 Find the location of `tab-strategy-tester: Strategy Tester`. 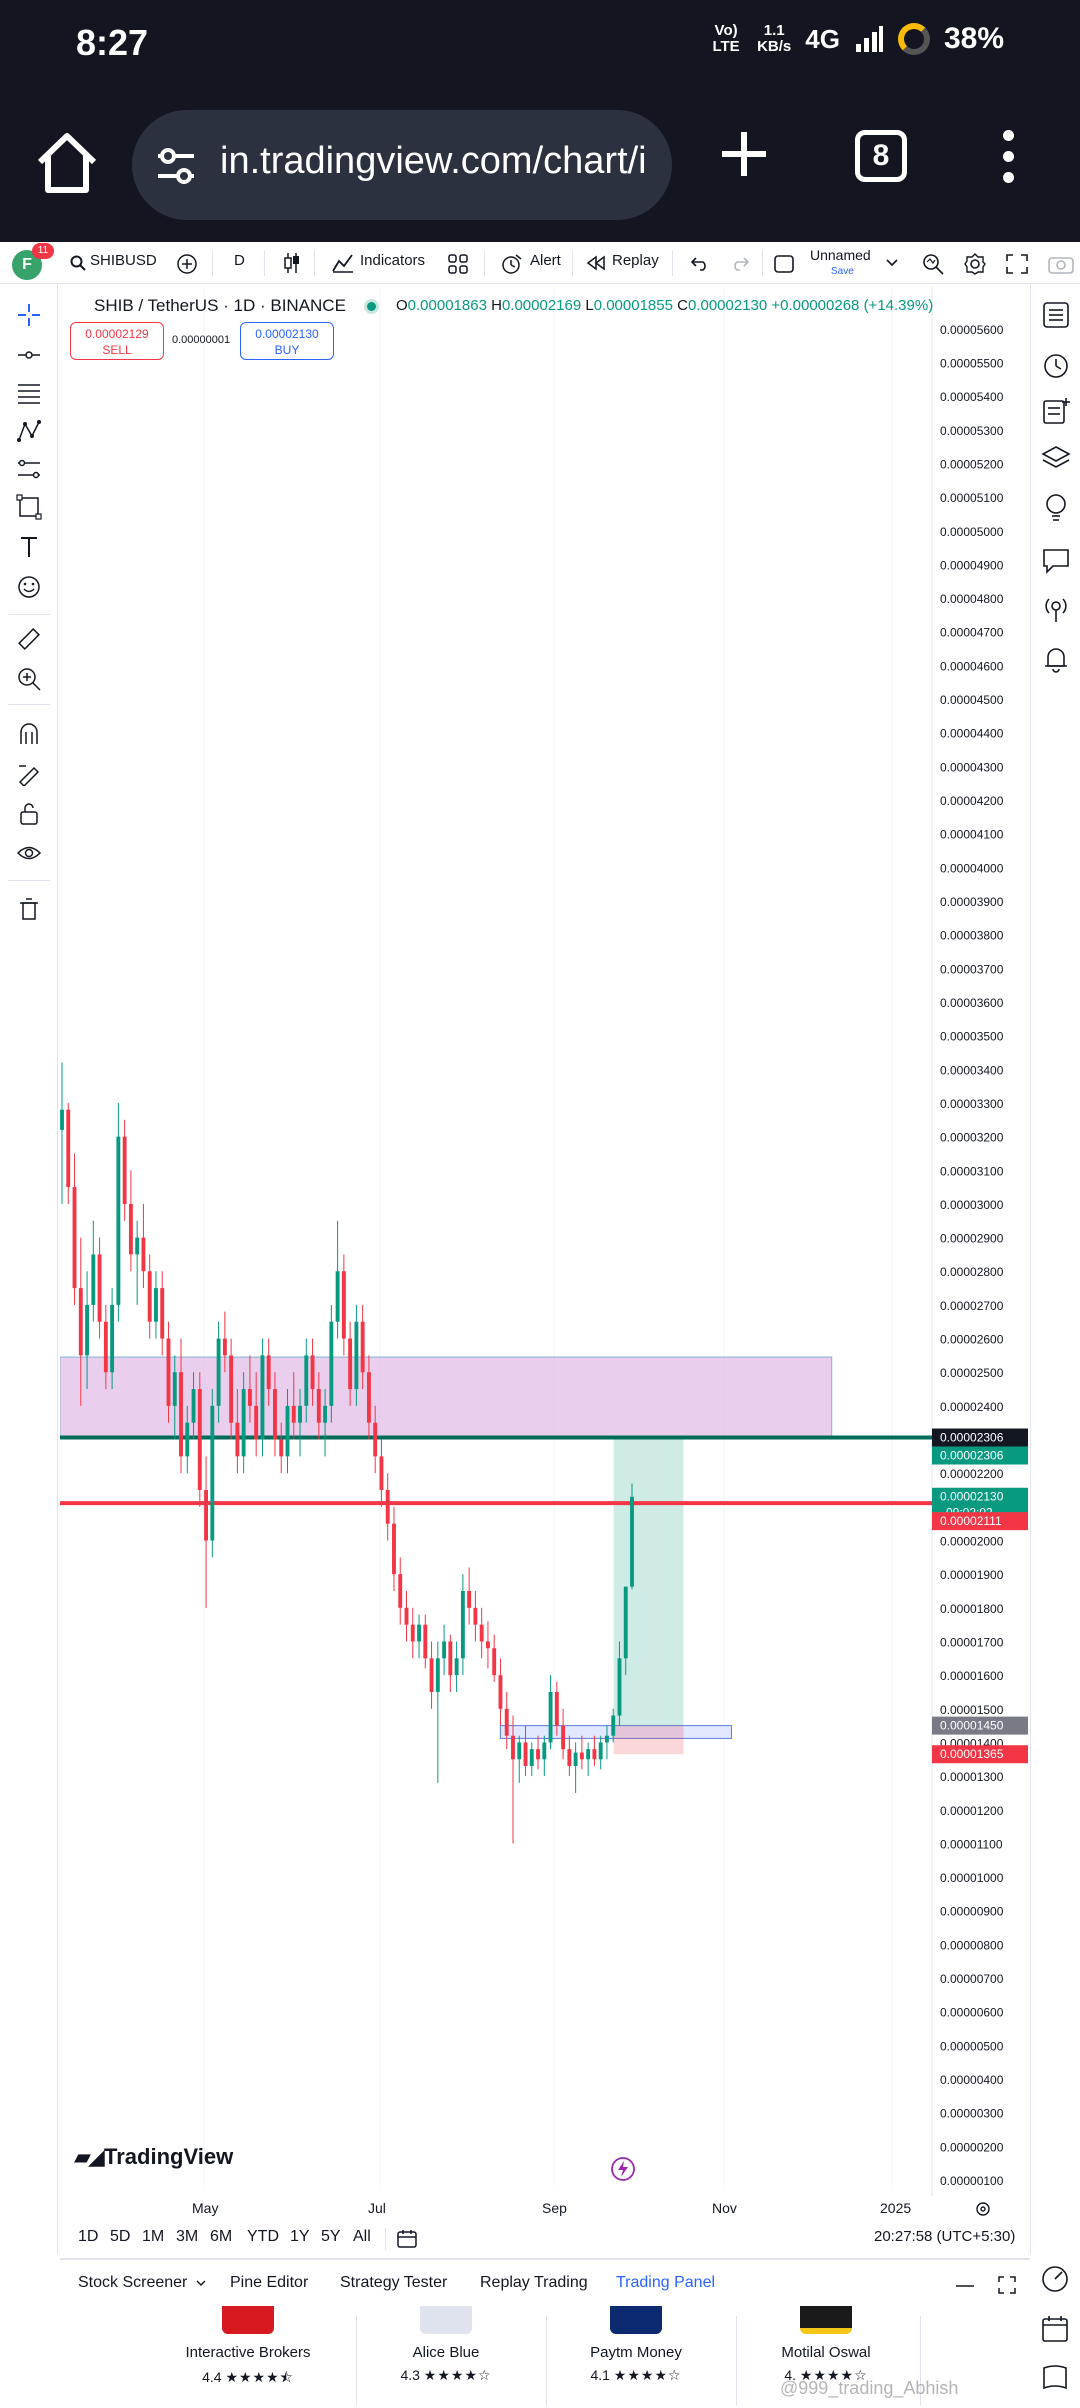

tab-strategy-tester: Strategy Tester is located at coordinates (393, 2283).